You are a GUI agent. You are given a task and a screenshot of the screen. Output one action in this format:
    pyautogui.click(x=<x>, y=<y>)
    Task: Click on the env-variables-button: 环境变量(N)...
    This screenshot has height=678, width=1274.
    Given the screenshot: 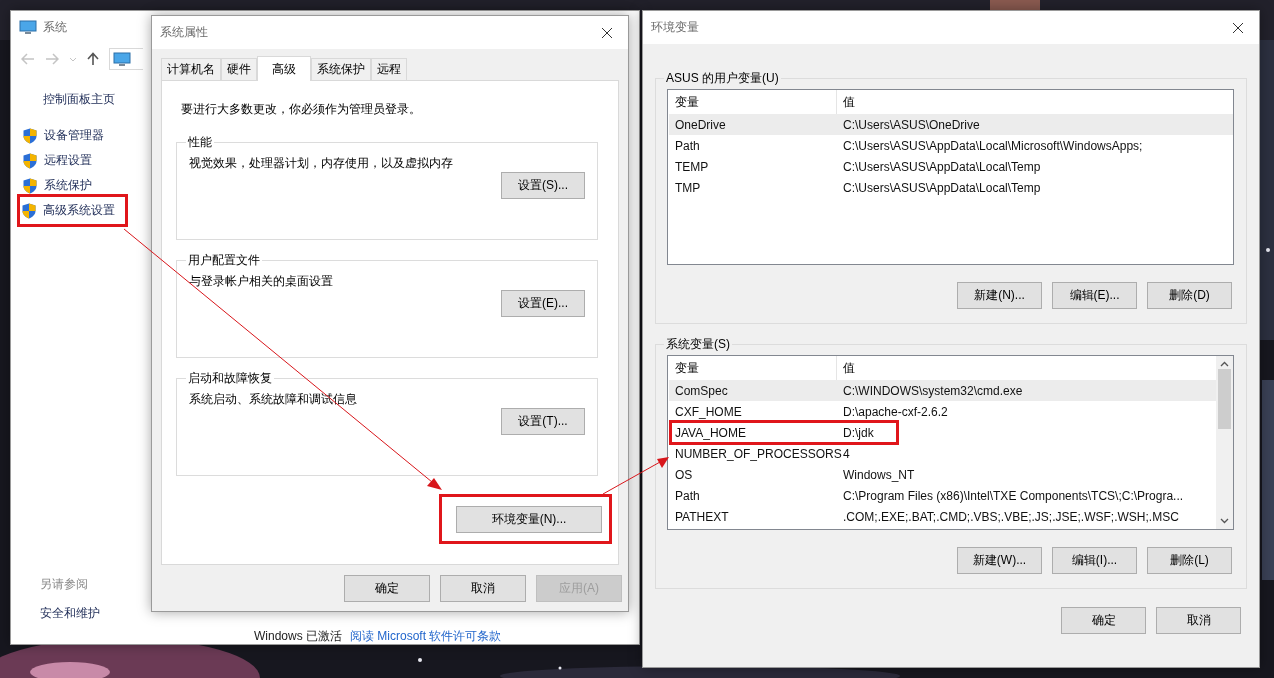 What is the action you would take?
    pyautogui.click(x=529, y=519)
    